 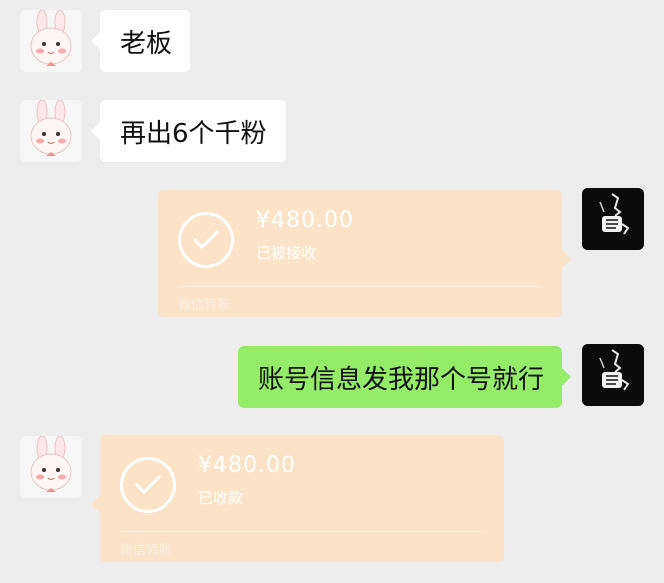 I want to click on message-bubble: 老板, so click(x=140, y=41).